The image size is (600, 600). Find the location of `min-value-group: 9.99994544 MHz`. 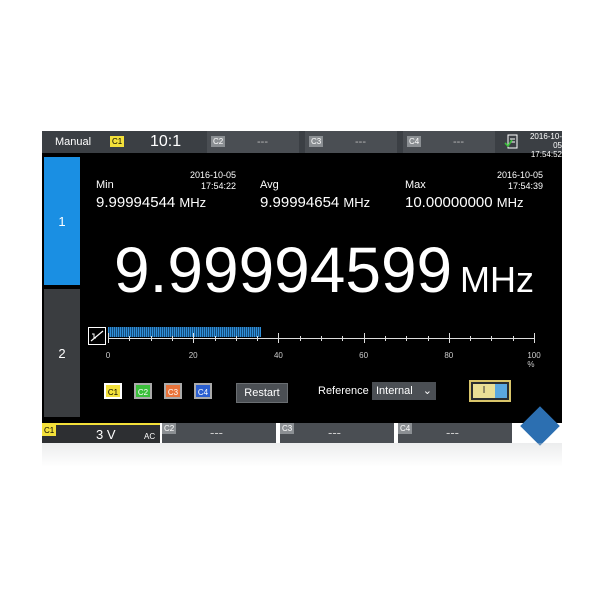

min-value-group: 9.99994544 MHz is located at coordinates (151, 202).